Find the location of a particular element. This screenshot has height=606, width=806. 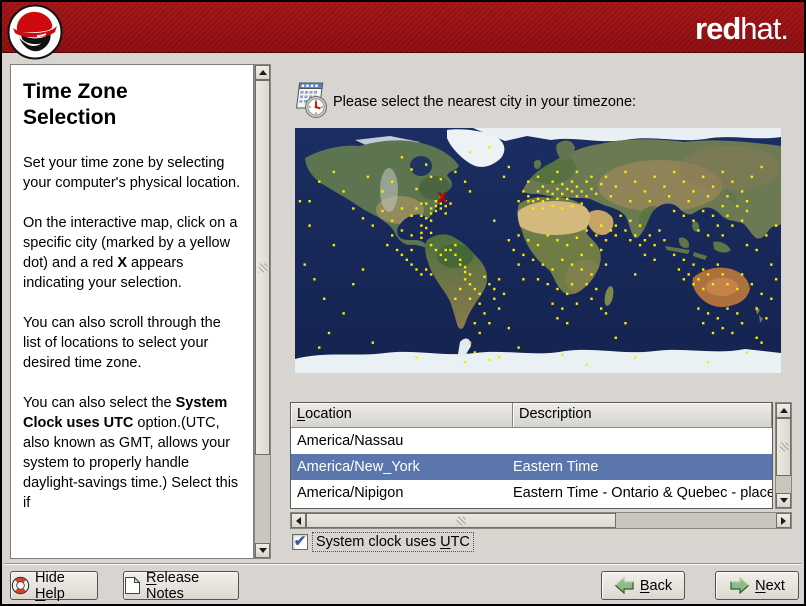

next-button: Next is located at coordinates (757, 585).